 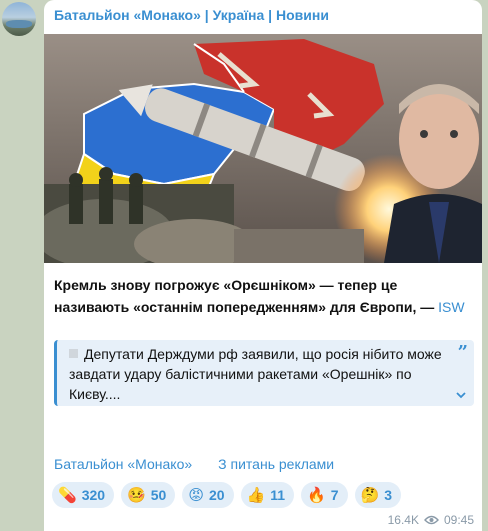 I want to click on eye-icon, so click(x=431, y=520).